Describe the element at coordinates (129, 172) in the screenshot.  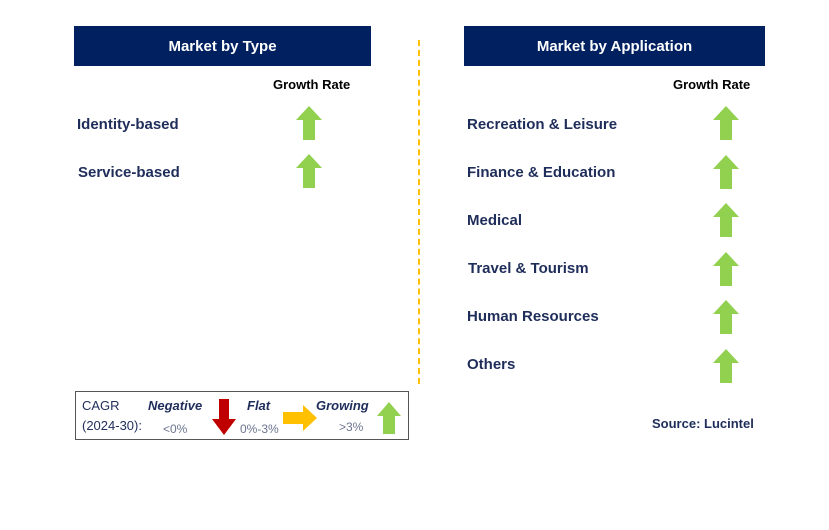
I see `type-item-label: Service-based` at that location.